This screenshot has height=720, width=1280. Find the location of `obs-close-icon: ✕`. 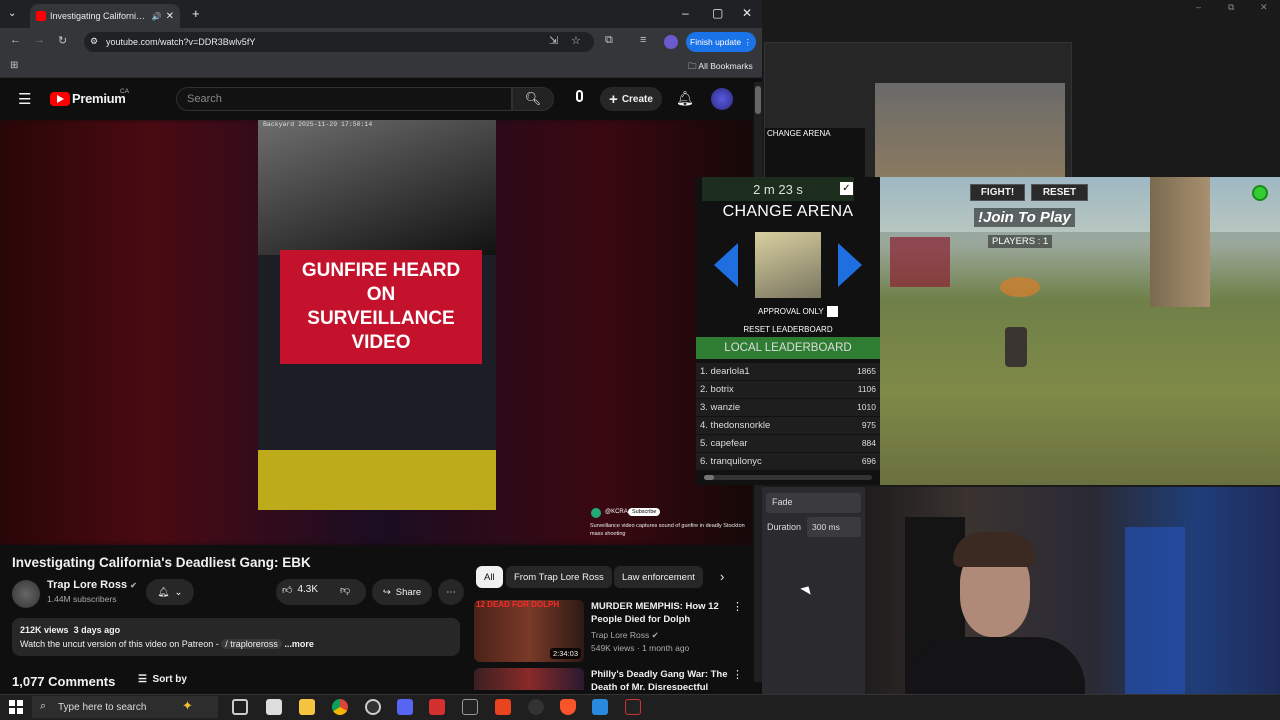

obs-close-icon: ✕ is located at coordinates (1264, 7).